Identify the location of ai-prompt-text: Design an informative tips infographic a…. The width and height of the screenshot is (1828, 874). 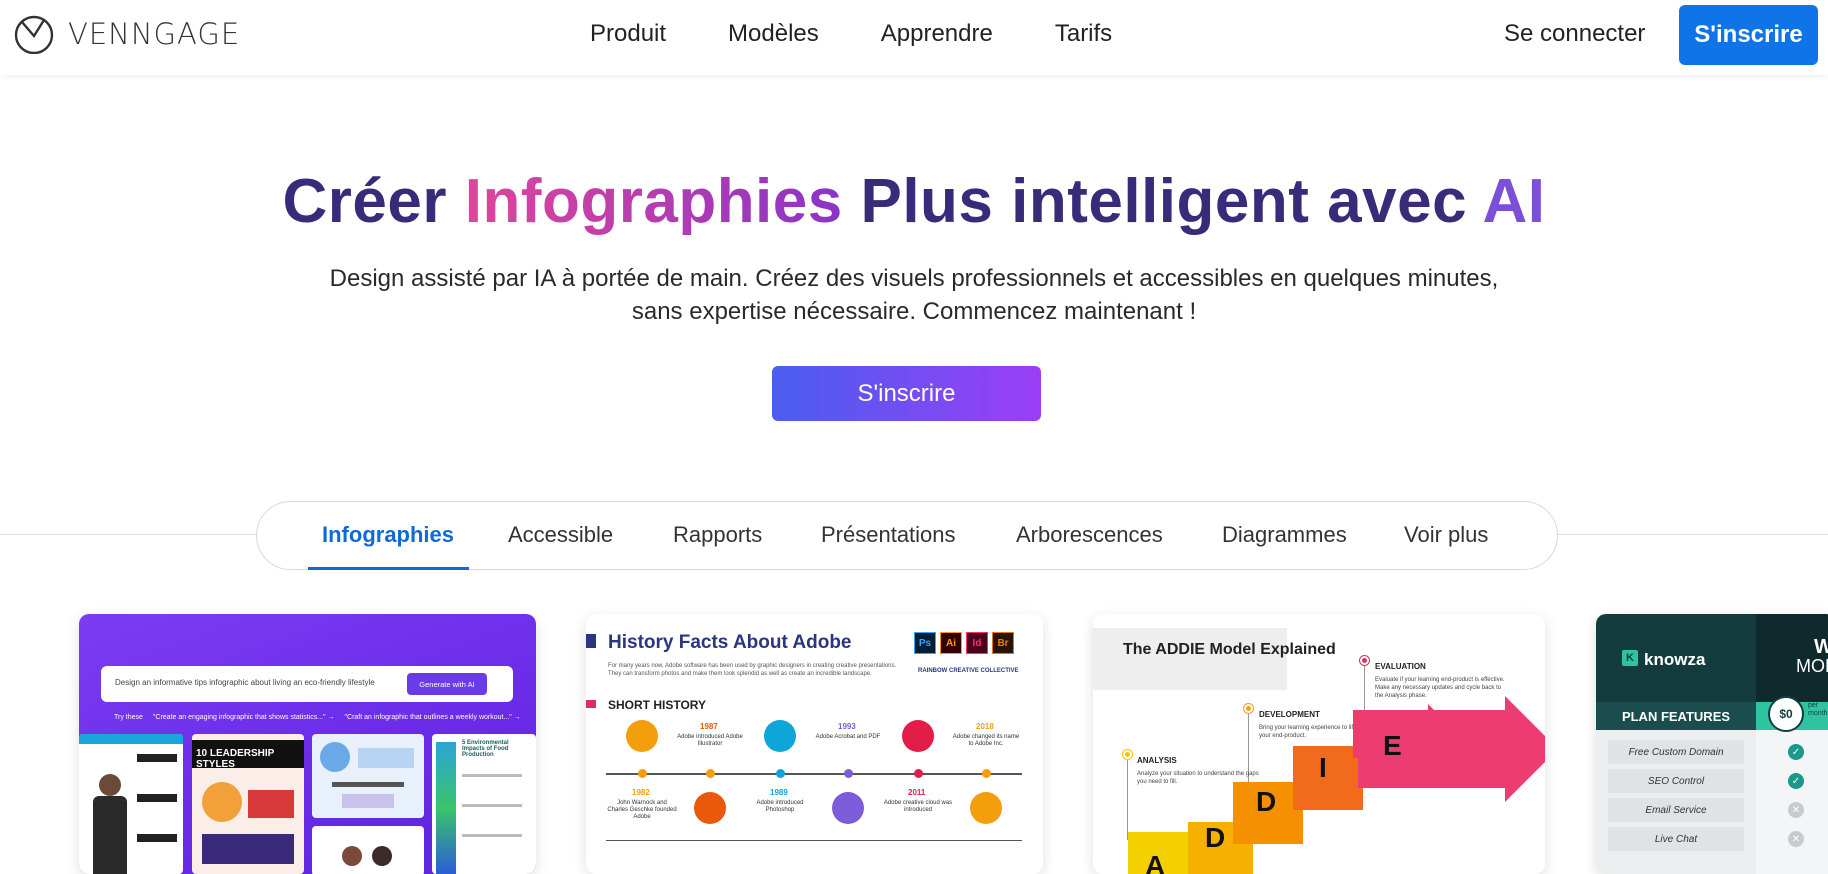
(245, 682).